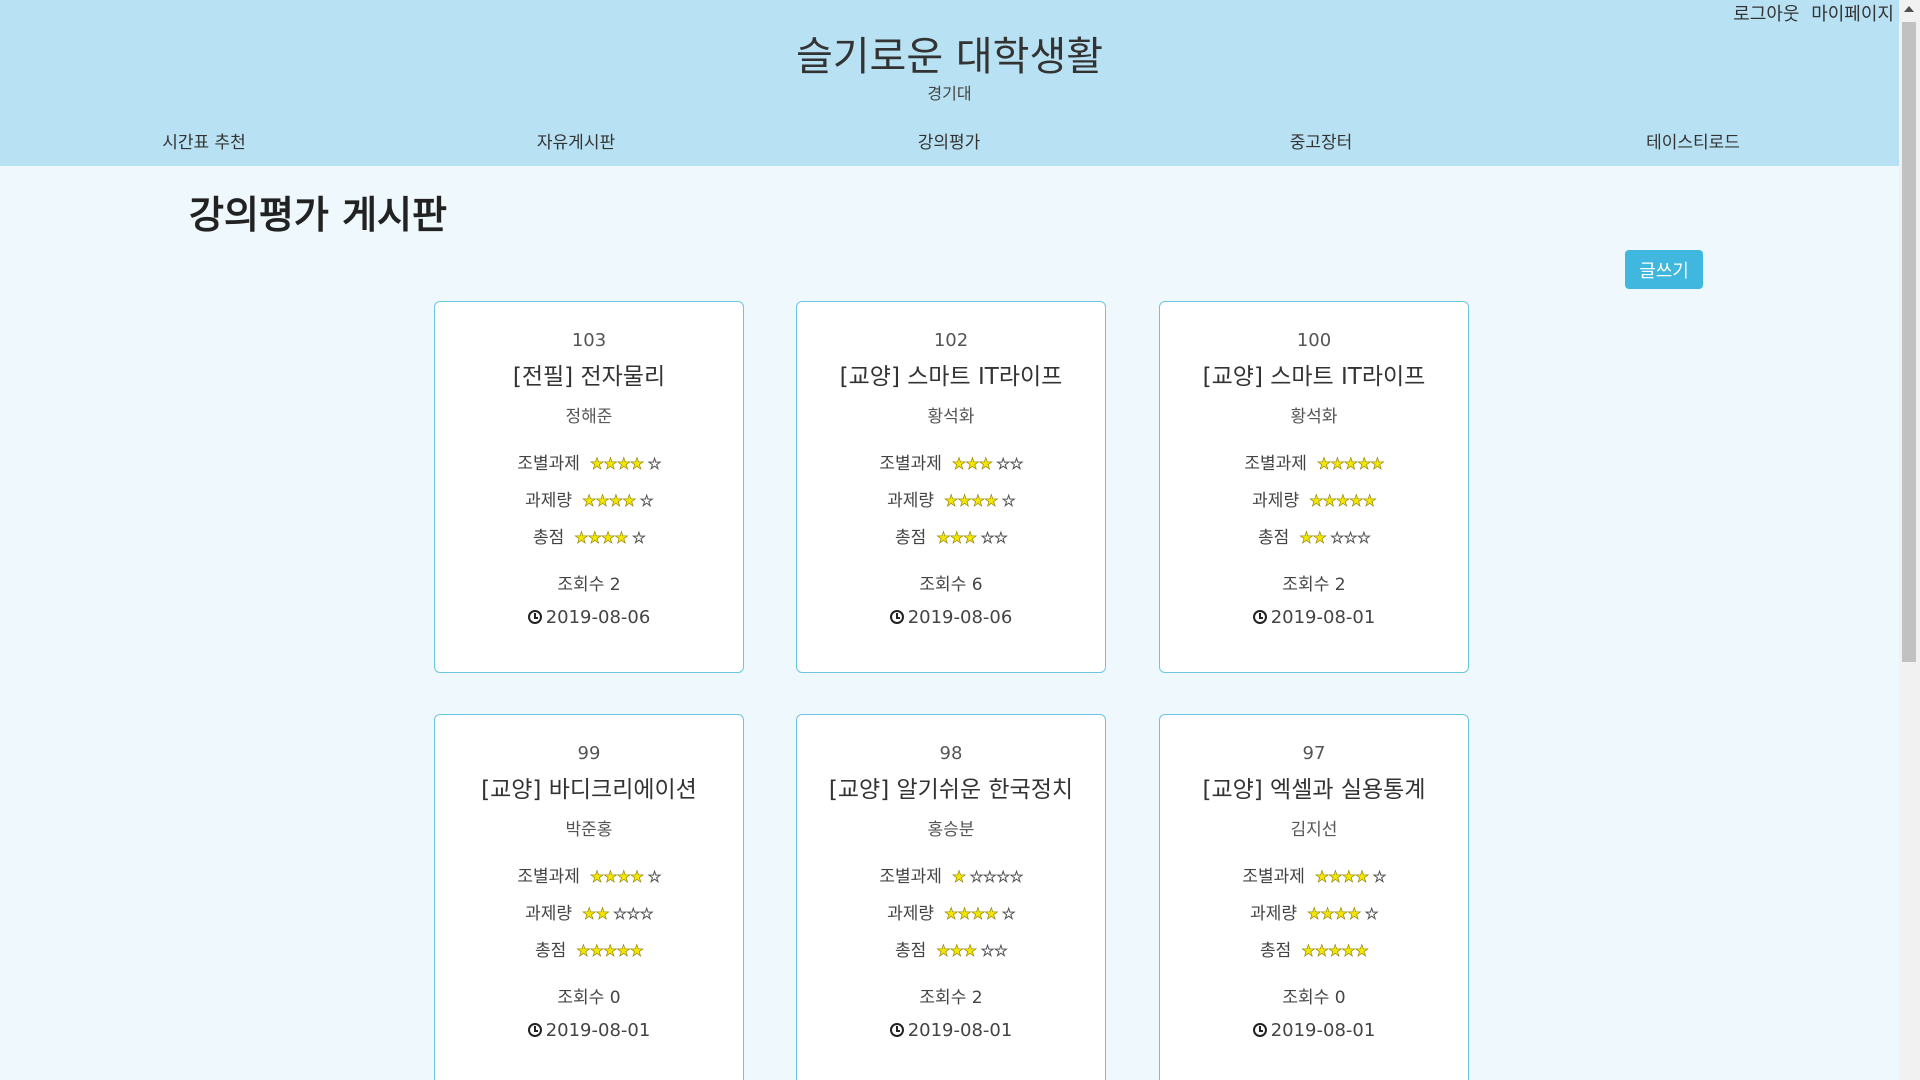  Describe the element at coordinates (951, 340) in the screenshot. I see `post-number: 102` at that location.